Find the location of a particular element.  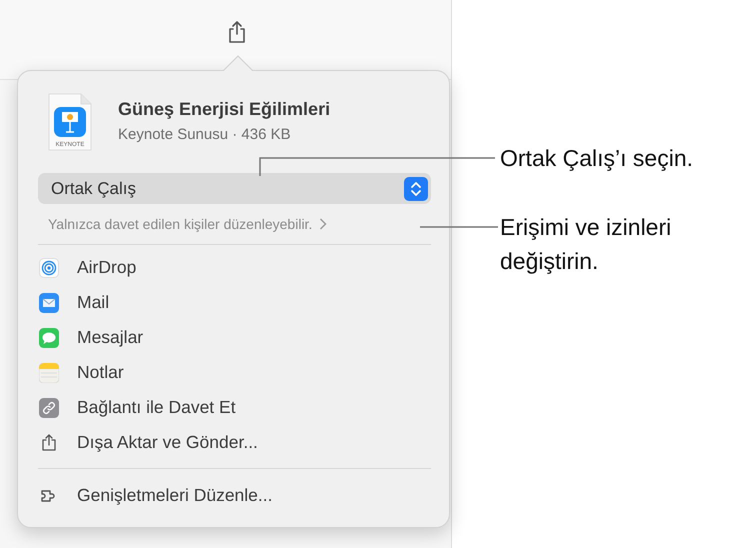

speech-bubble-icon is located at coordinates (49, 338).